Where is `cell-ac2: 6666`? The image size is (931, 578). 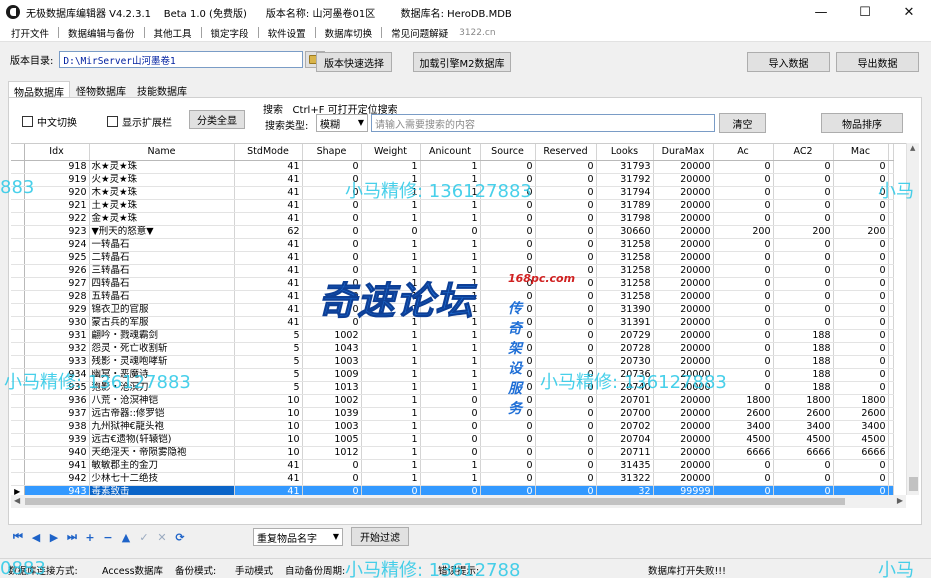
cell-ac2: 6666 is located at coordinates (803, 453).